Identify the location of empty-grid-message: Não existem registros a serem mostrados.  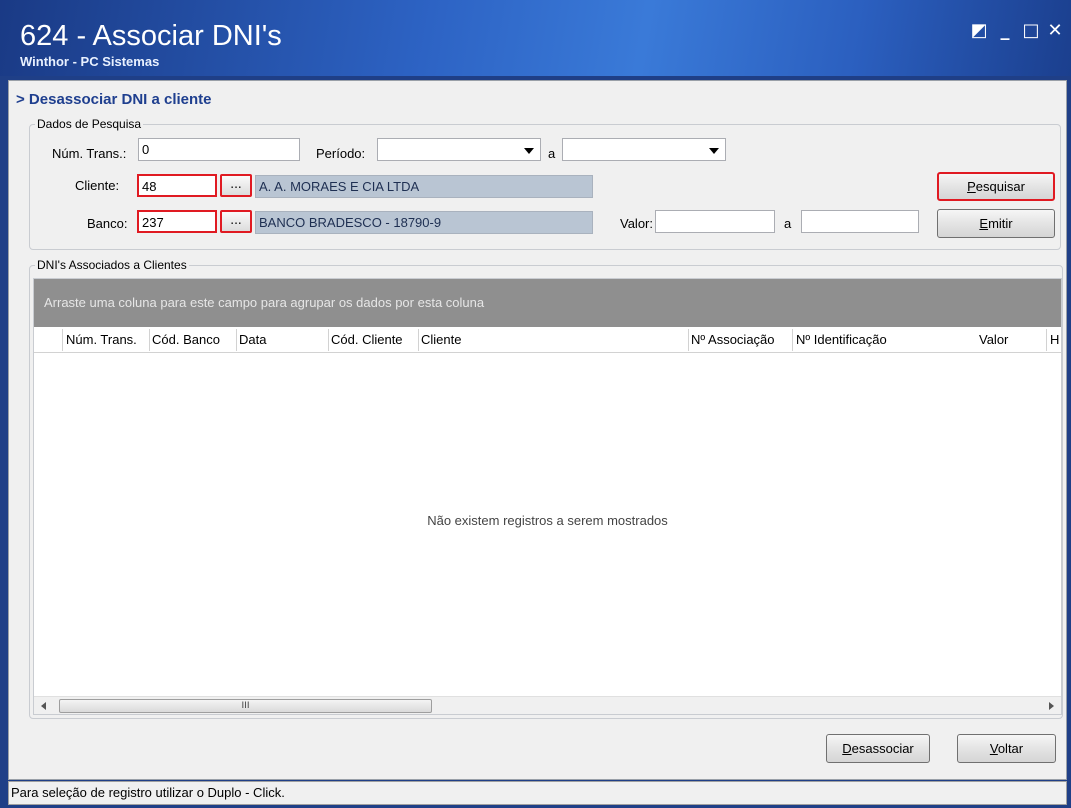
(547, 520).